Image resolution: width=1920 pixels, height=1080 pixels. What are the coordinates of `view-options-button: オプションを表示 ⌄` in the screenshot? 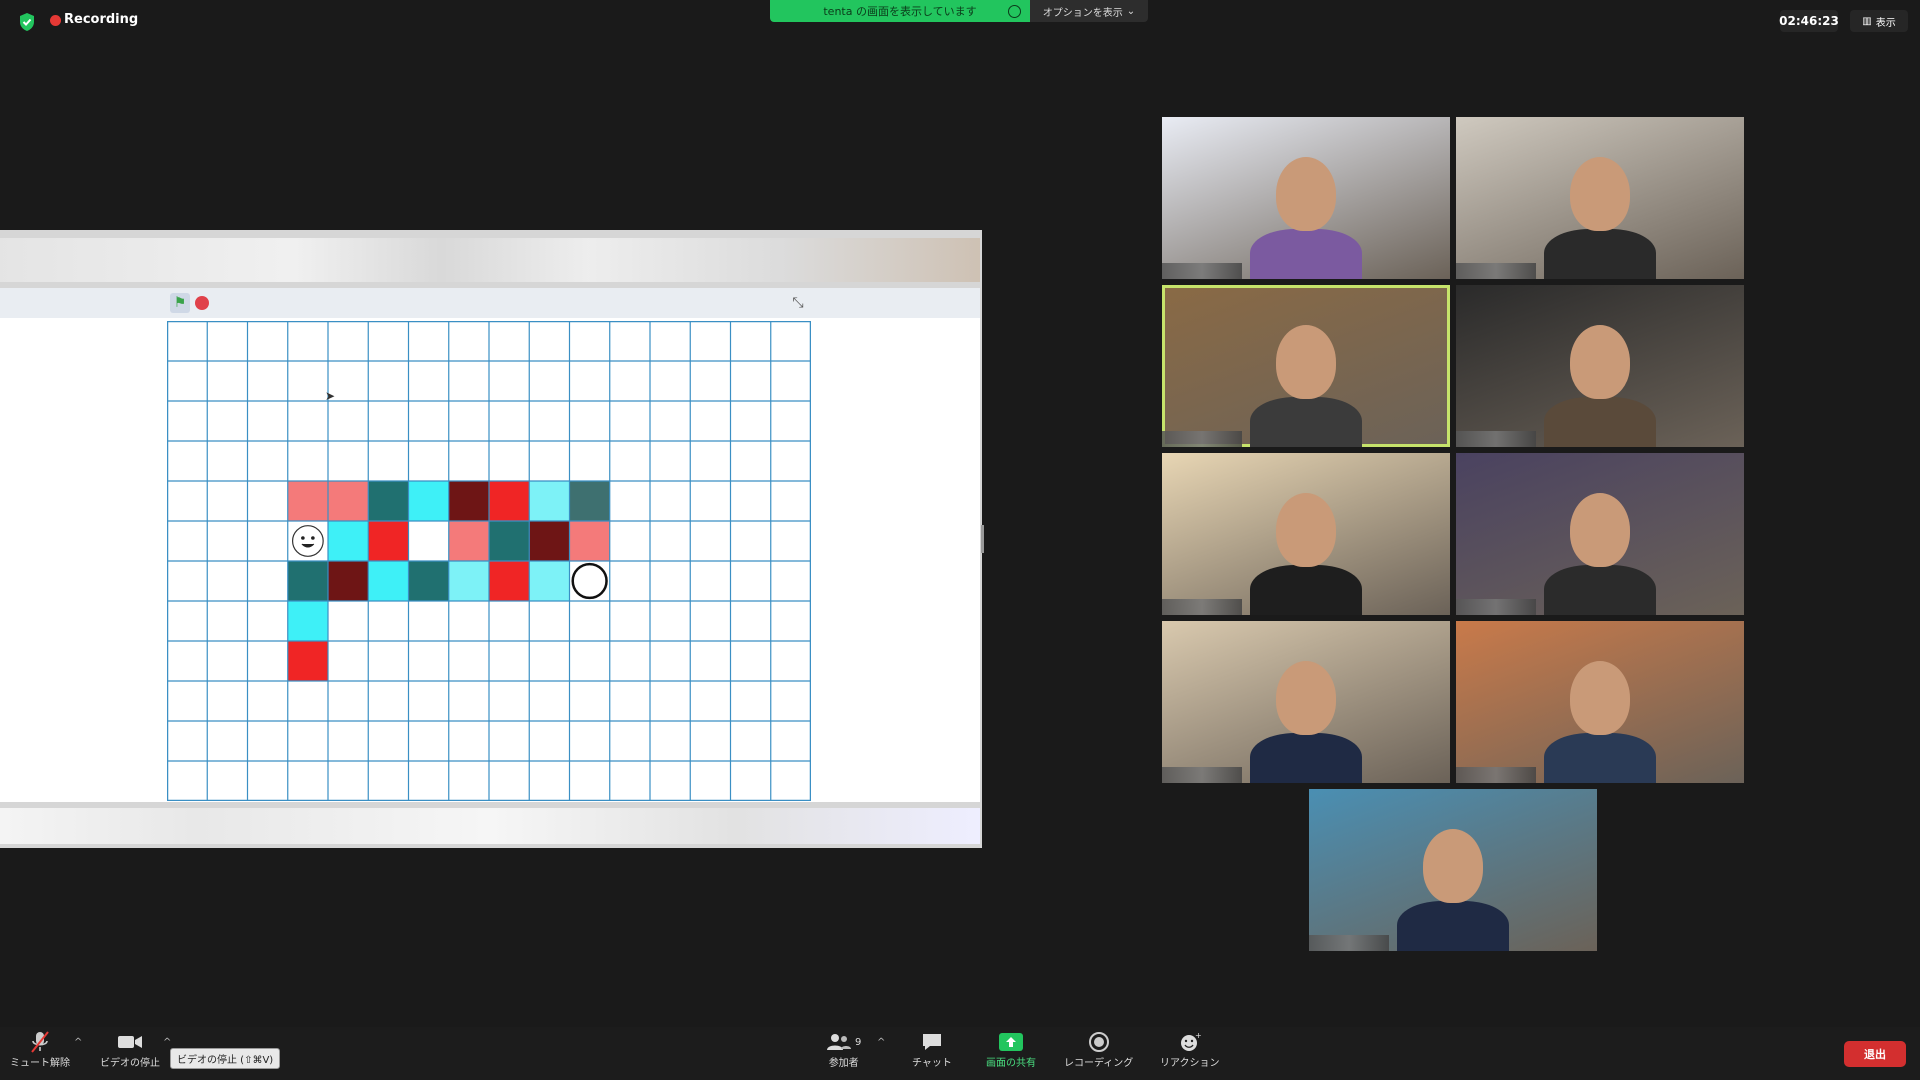 It's located at (1089, 11).